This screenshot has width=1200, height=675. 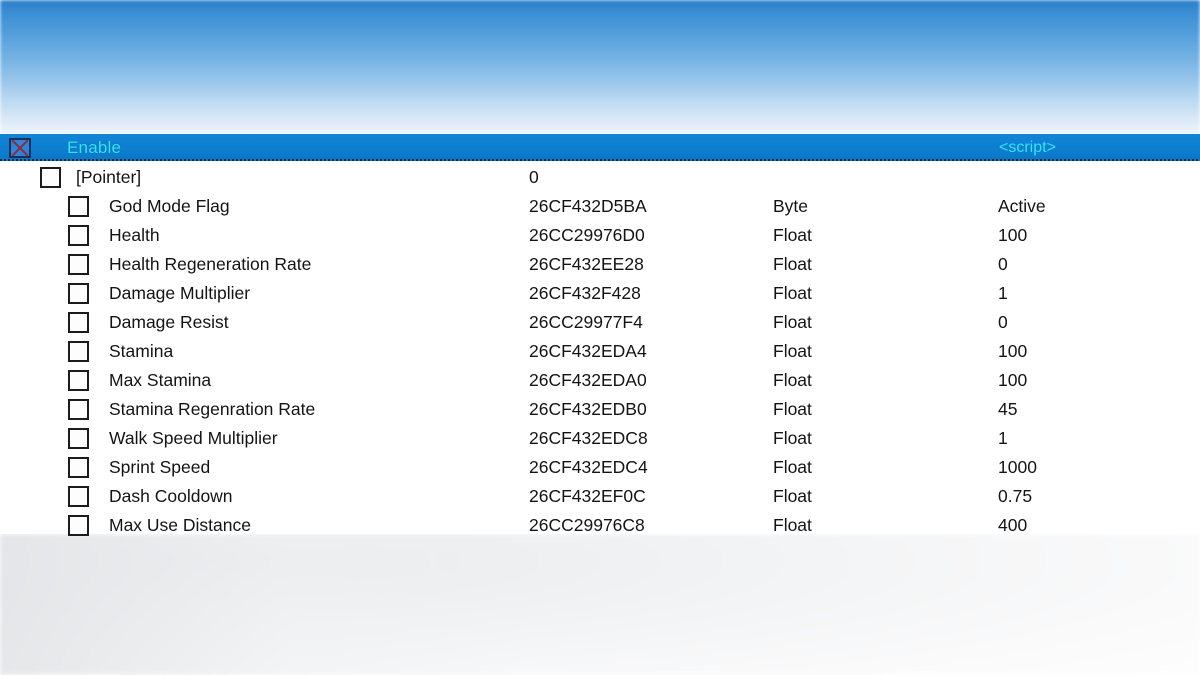 What do you see at coordinates (160, 467) in the screenshot?
I see `row-description: Sprint Speed` at bounding box center [160, 467].